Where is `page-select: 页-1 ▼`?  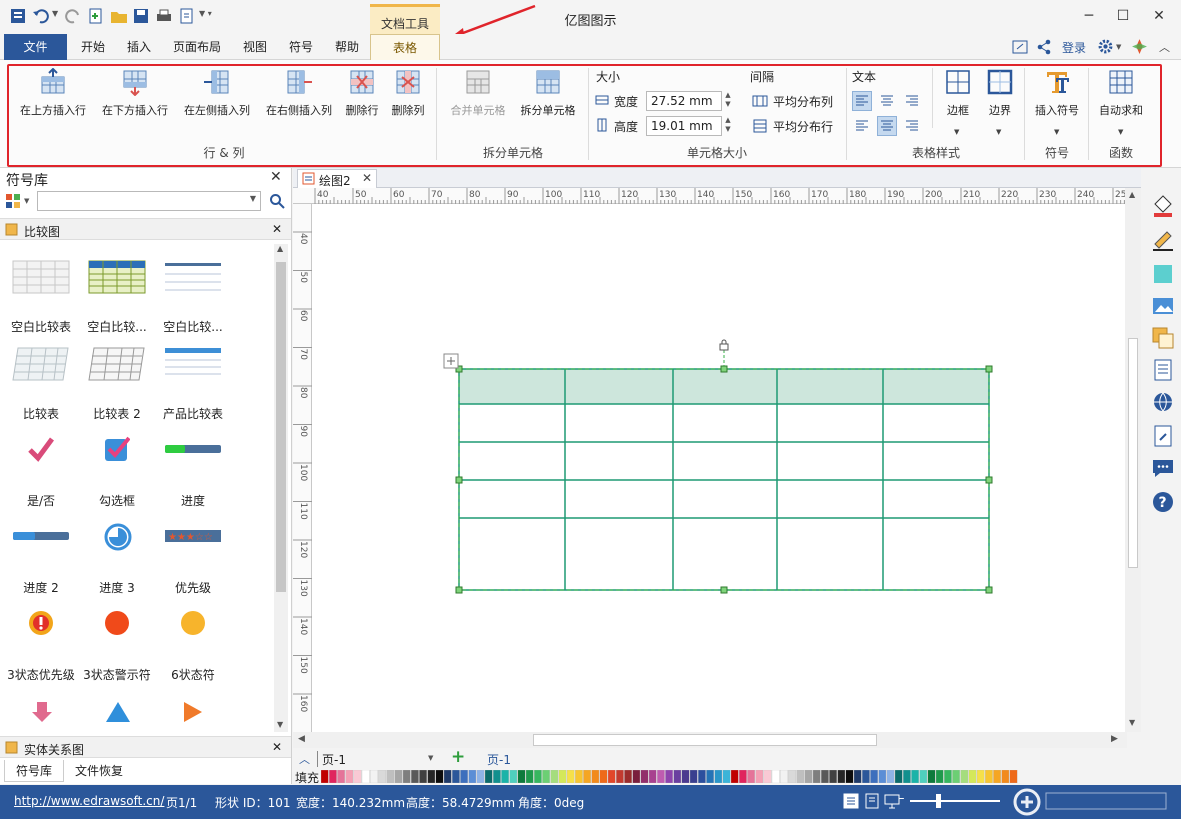 page-select: 页-1 ▼ is located at coordinates (377, 759).